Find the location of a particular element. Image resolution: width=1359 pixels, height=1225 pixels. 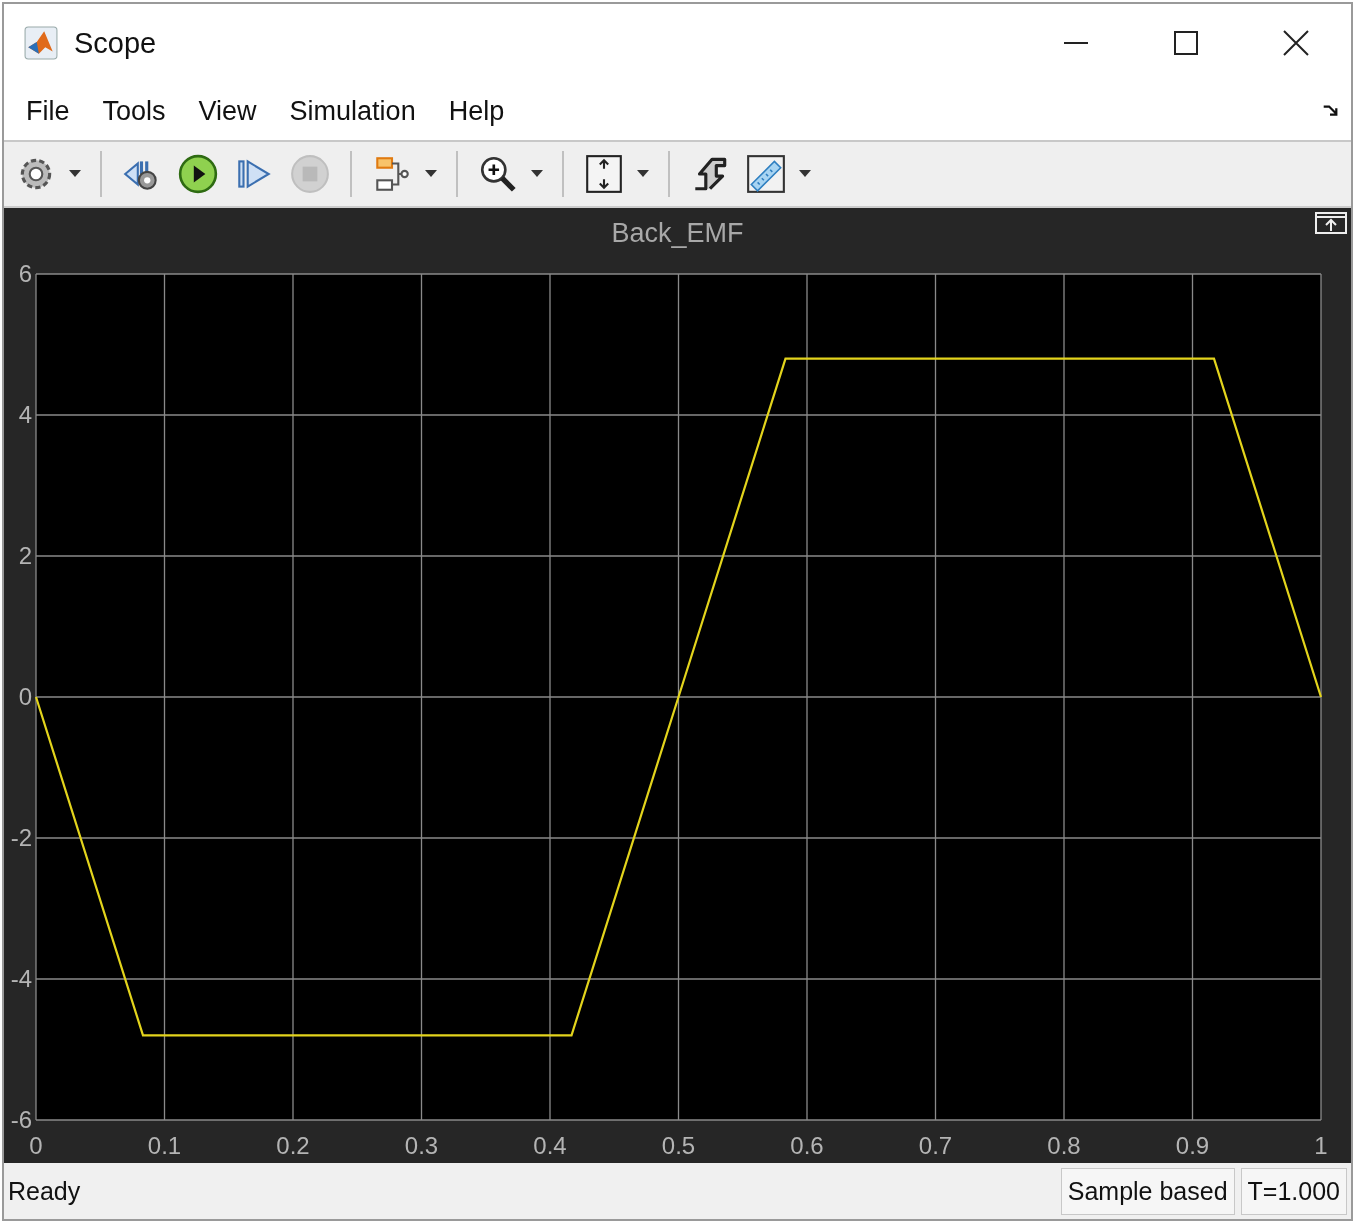

x-tick-label: 0.5 is located at coordinates (678, 1145).